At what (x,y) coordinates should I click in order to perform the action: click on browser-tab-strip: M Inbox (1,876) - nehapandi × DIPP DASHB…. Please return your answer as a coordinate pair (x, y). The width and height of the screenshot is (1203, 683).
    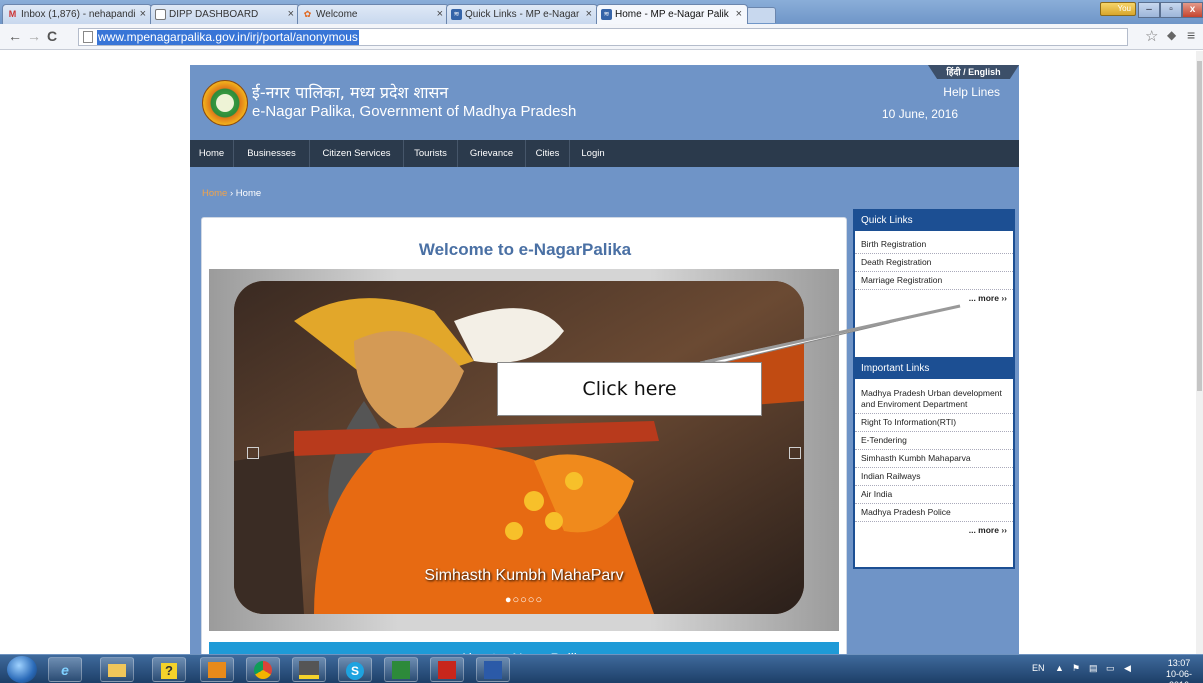
    Looking at the image, I should click on (601, 12).